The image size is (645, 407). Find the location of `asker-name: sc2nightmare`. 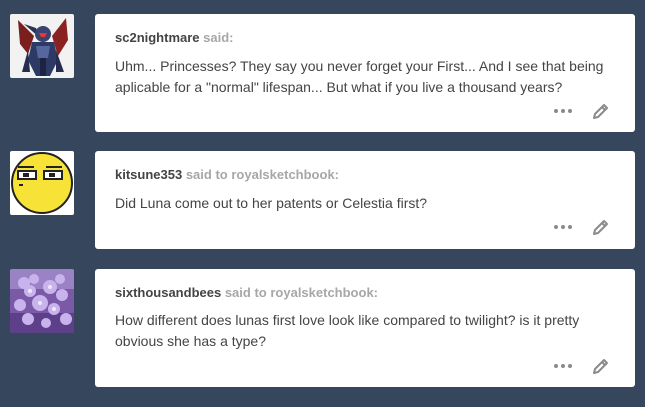

asker-name: sc2nightmare is located at coordinates (157, 37).